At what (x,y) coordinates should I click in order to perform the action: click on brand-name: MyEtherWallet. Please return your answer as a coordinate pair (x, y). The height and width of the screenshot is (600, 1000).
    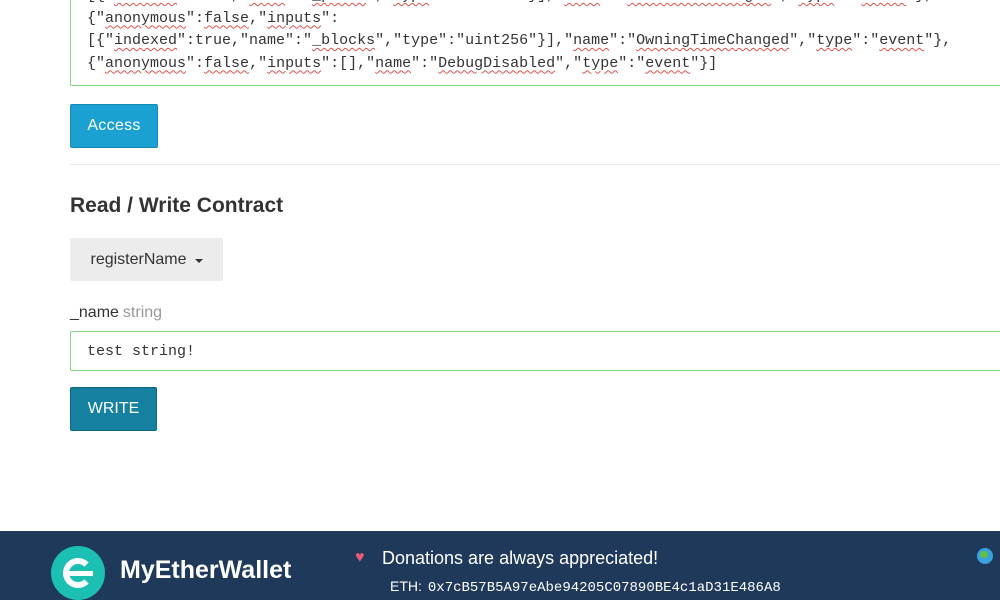
    Looking at the image, I should click on (205, 570).